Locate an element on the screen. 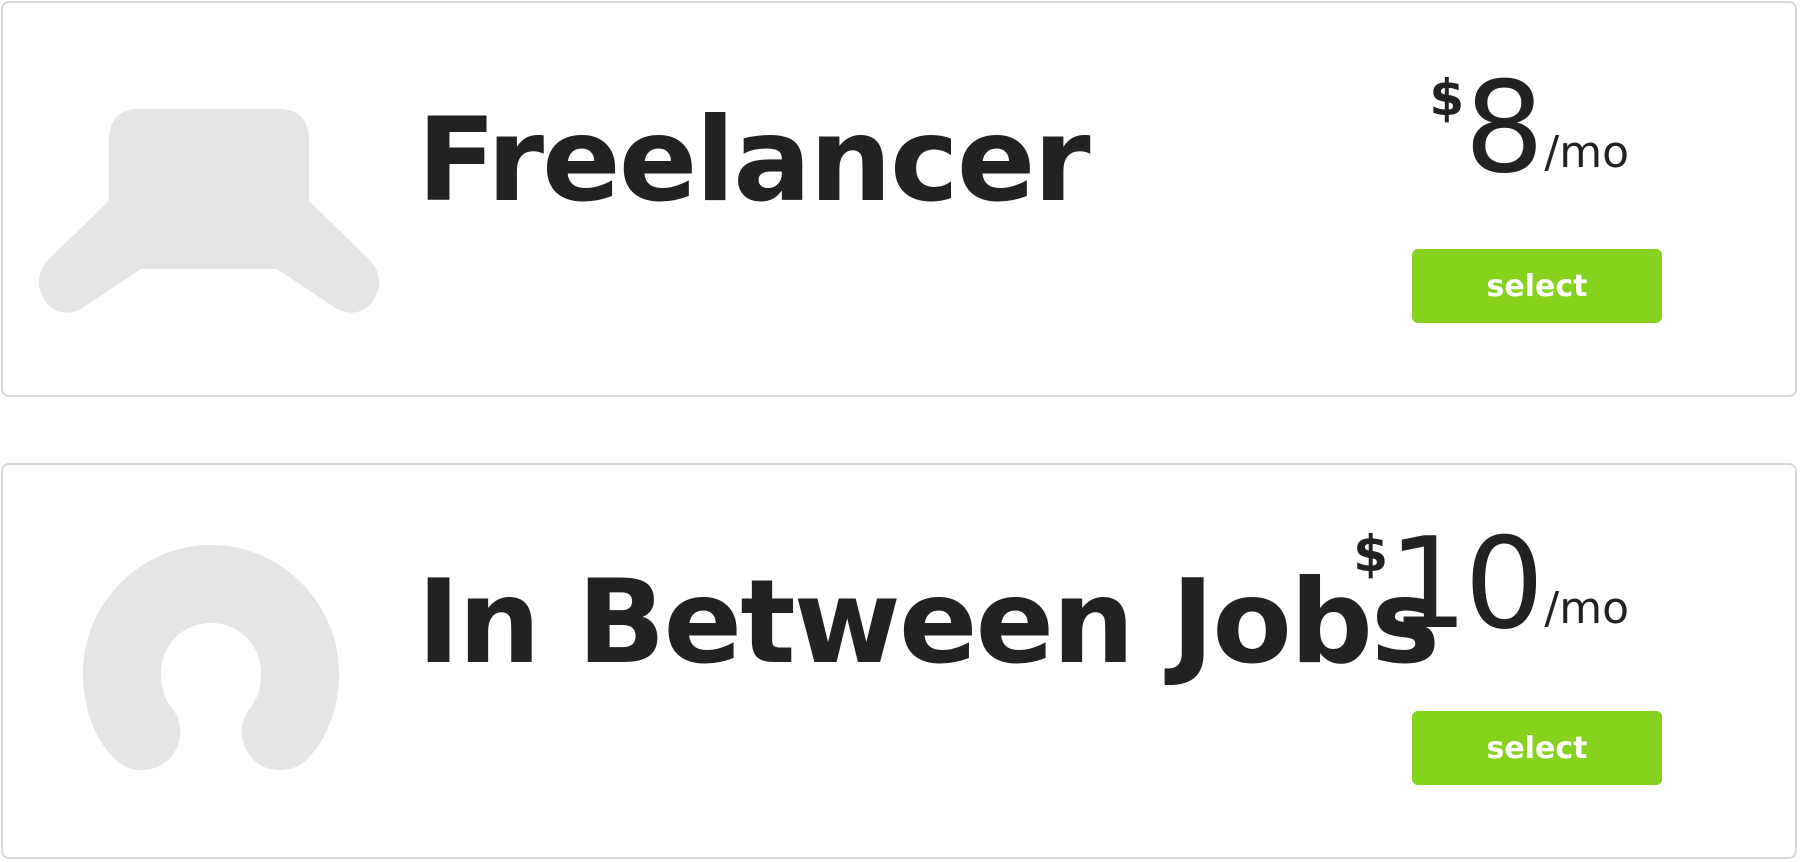 This screenshot has width=1800, height=862. plan-name: In Between Jobs is located at coordinates (928, 622).